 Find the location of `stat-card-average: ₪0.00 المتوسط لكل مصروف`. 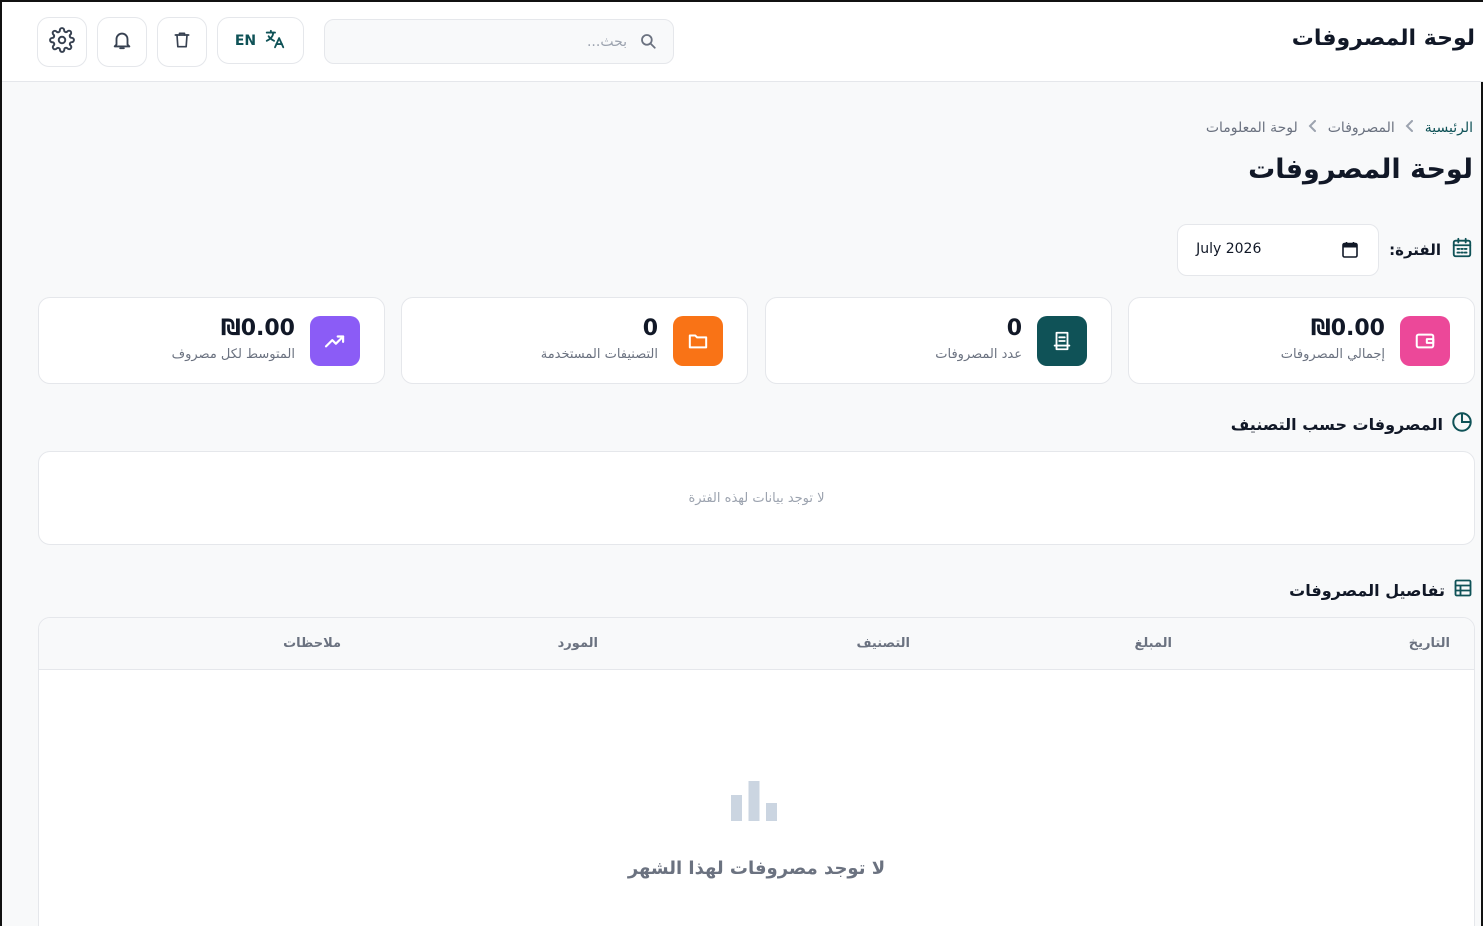

stat-card-average: ₪0.00 المتوسط لكل مصروف is located at coordinates (211, 340).